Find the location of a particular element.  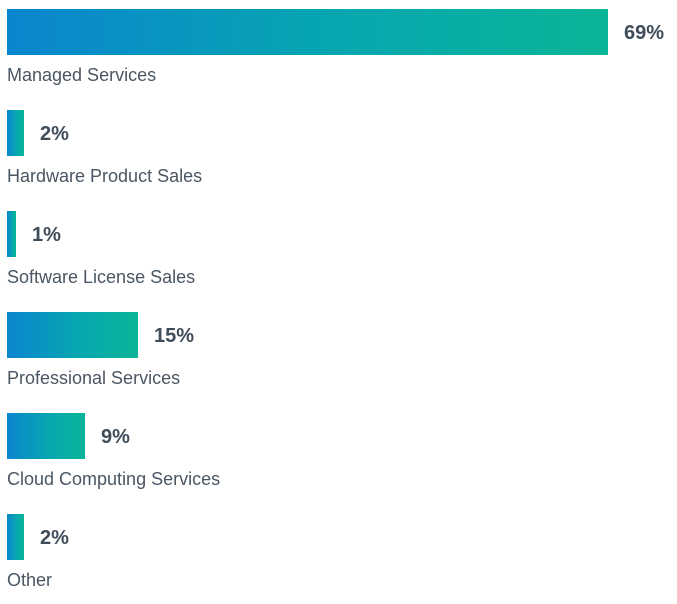

bar-row: 2% Hardware Product Sales is located at coordinates (341, 155).